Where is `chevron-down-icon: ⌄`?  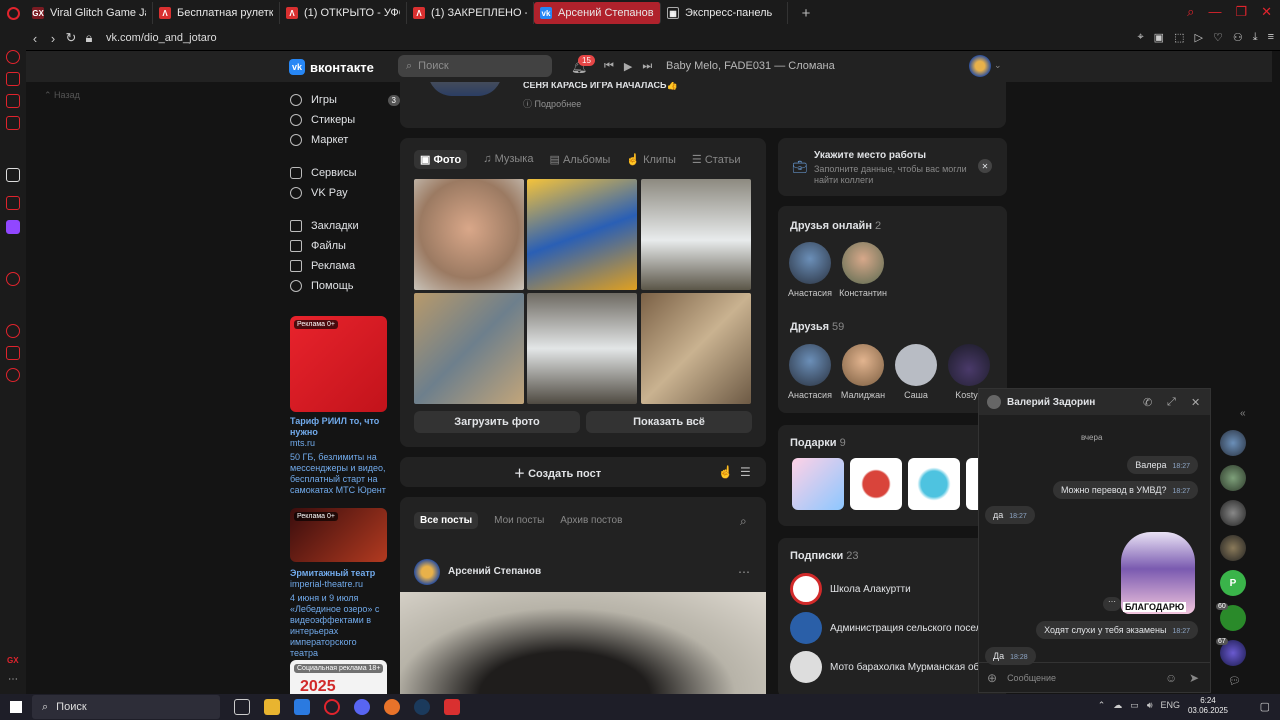 chevron-down-icon: ⌄ is located at coordinates (998, 65).